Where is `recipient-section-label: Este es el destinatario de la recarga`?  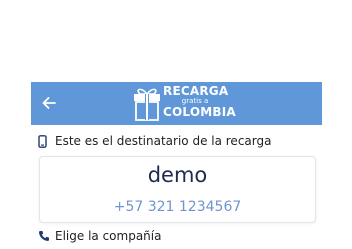 recipient-section-label: Este es el destinatario de la recarga is located at coordinates (154, 141).